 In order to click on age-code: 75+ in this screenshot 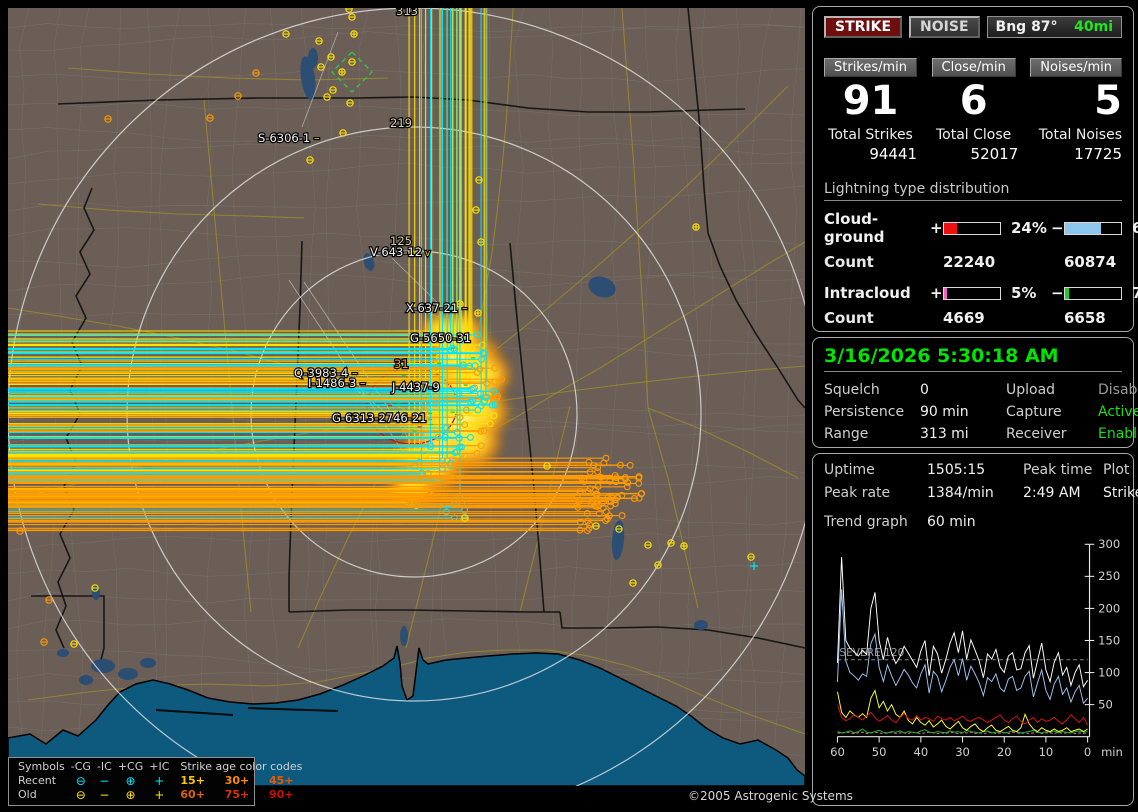, I will do `click(237, 794)`.